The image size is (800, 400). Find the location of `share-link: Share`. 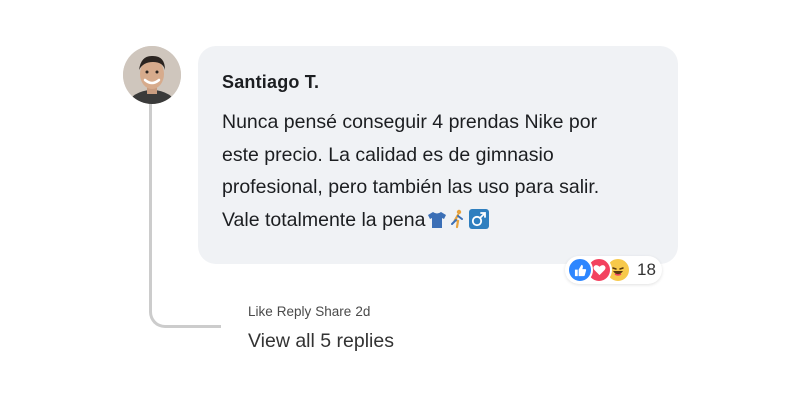

share-link: Share is located at coordinates (333, 311).